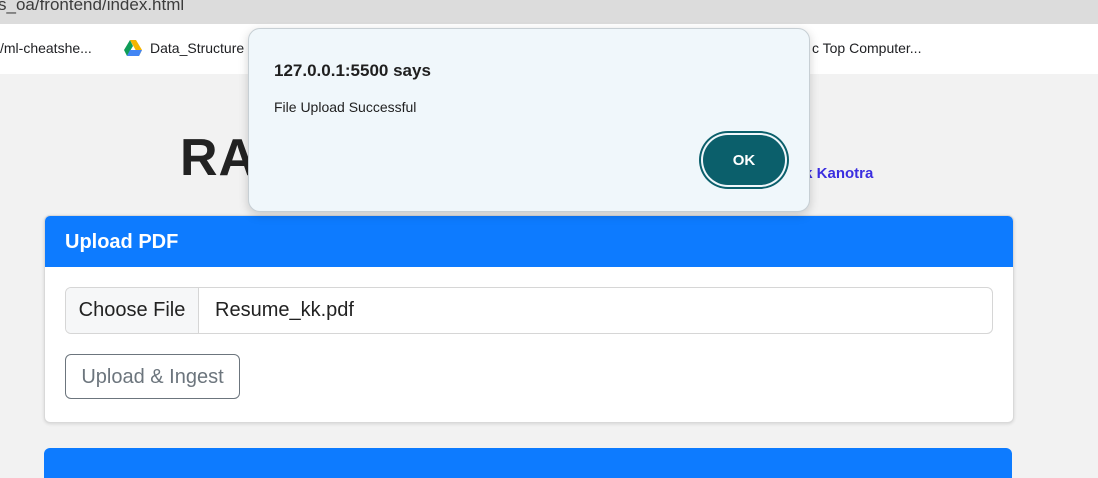 The width and height of the screenshot is (1098, 478). What do you see at coordinates (133, 48) in the screenshot?
I see `google-drive-icon` at bounding box center [133, 48].